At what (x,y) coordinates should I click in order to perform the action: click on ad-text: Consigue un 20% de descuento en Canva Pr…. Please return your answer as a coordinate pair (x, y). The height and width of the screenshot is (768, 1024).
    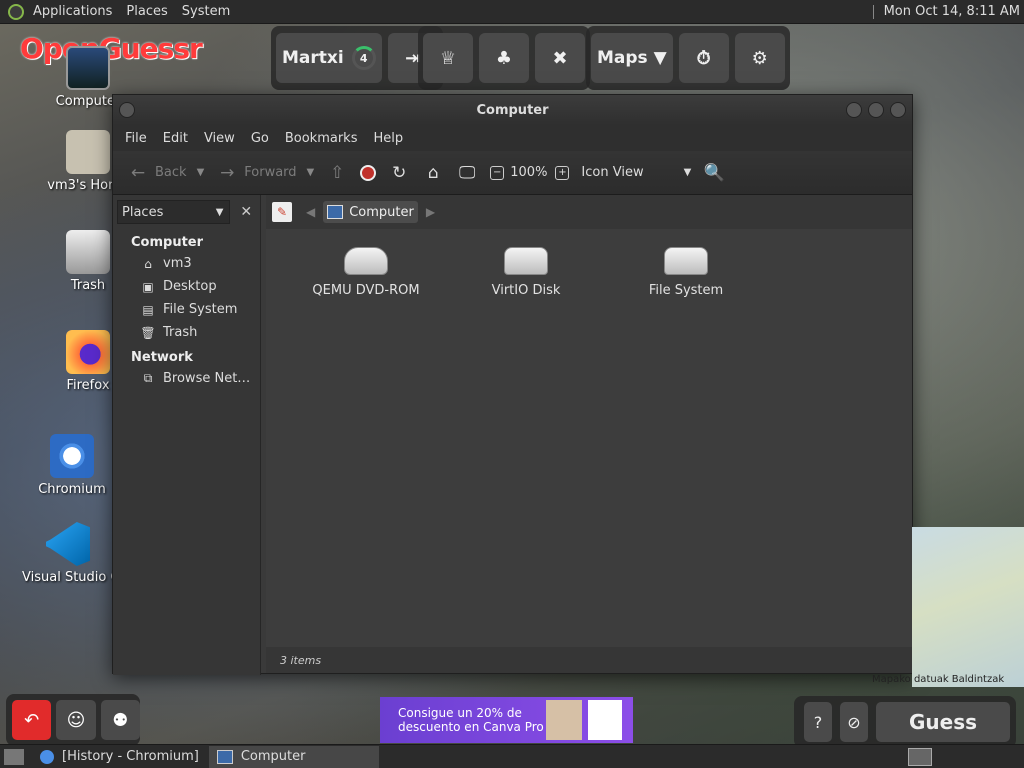
    Looking at the image, I should click on (471, 720).